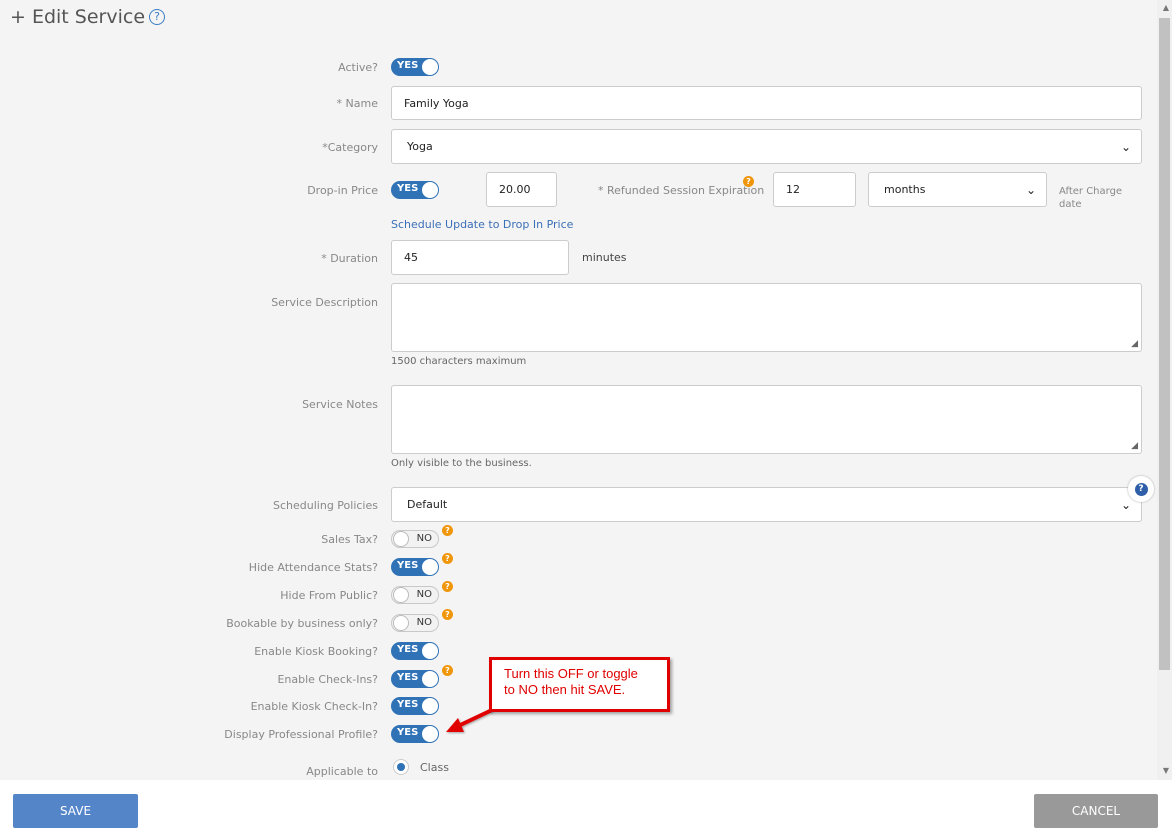  I want to click on policies-select: Default ⌄, so click(766, 504).